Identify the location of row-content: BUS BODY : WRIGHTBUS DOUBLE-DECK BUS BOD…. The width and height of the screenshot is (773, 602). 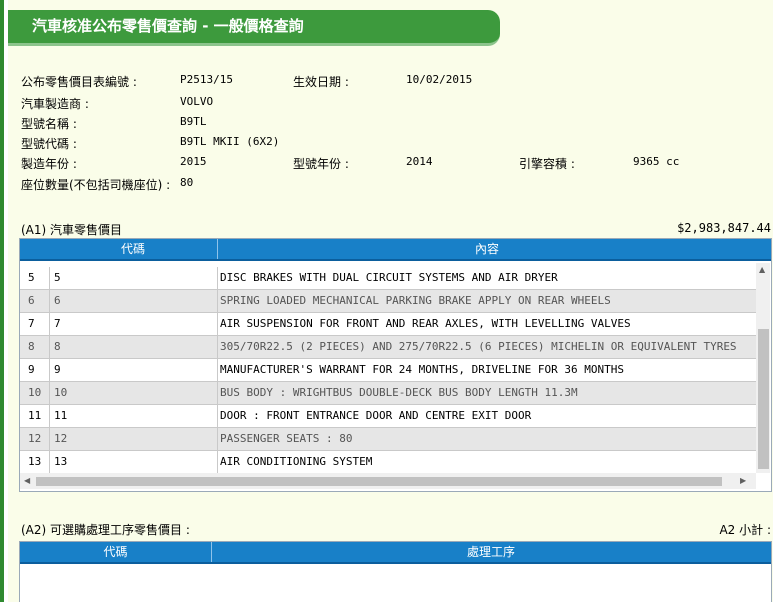
(486, 393).